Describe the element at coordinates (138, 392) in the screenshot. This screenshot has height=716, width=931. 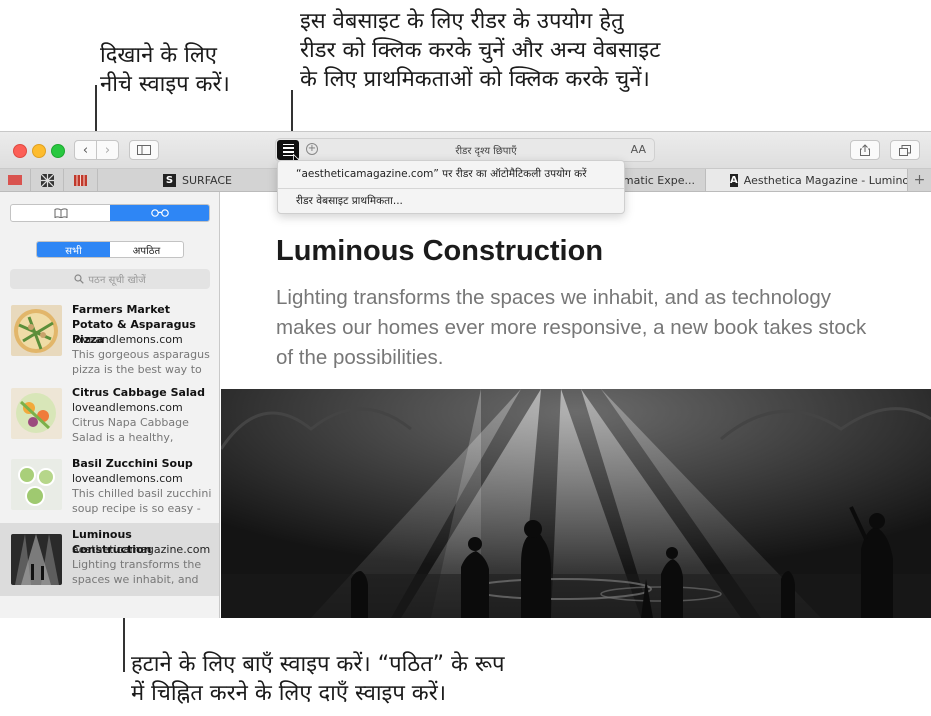
I see `item-title: Citrus Cabbage Salad` at that location.